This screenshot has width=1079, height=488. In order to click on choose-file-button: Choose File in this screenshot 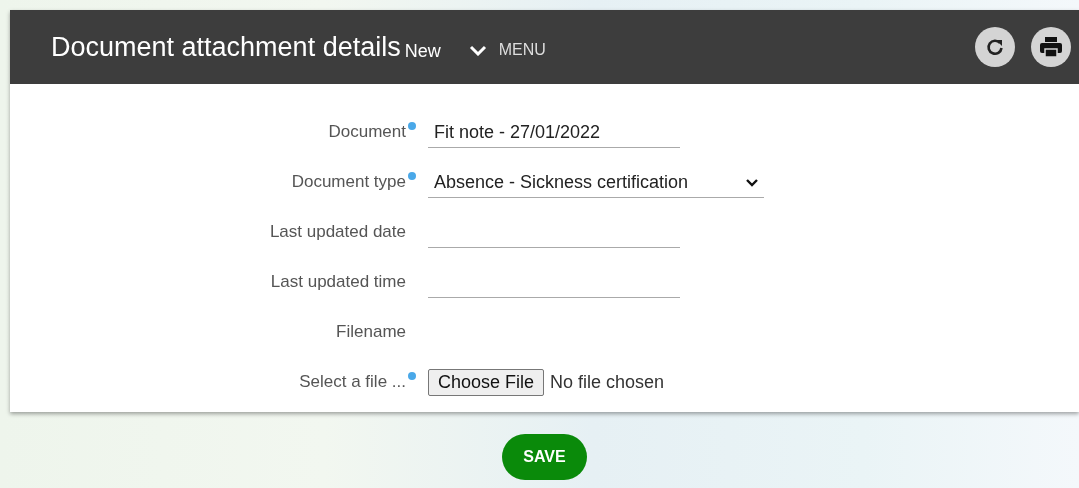, I will do `click(486, 382)`.